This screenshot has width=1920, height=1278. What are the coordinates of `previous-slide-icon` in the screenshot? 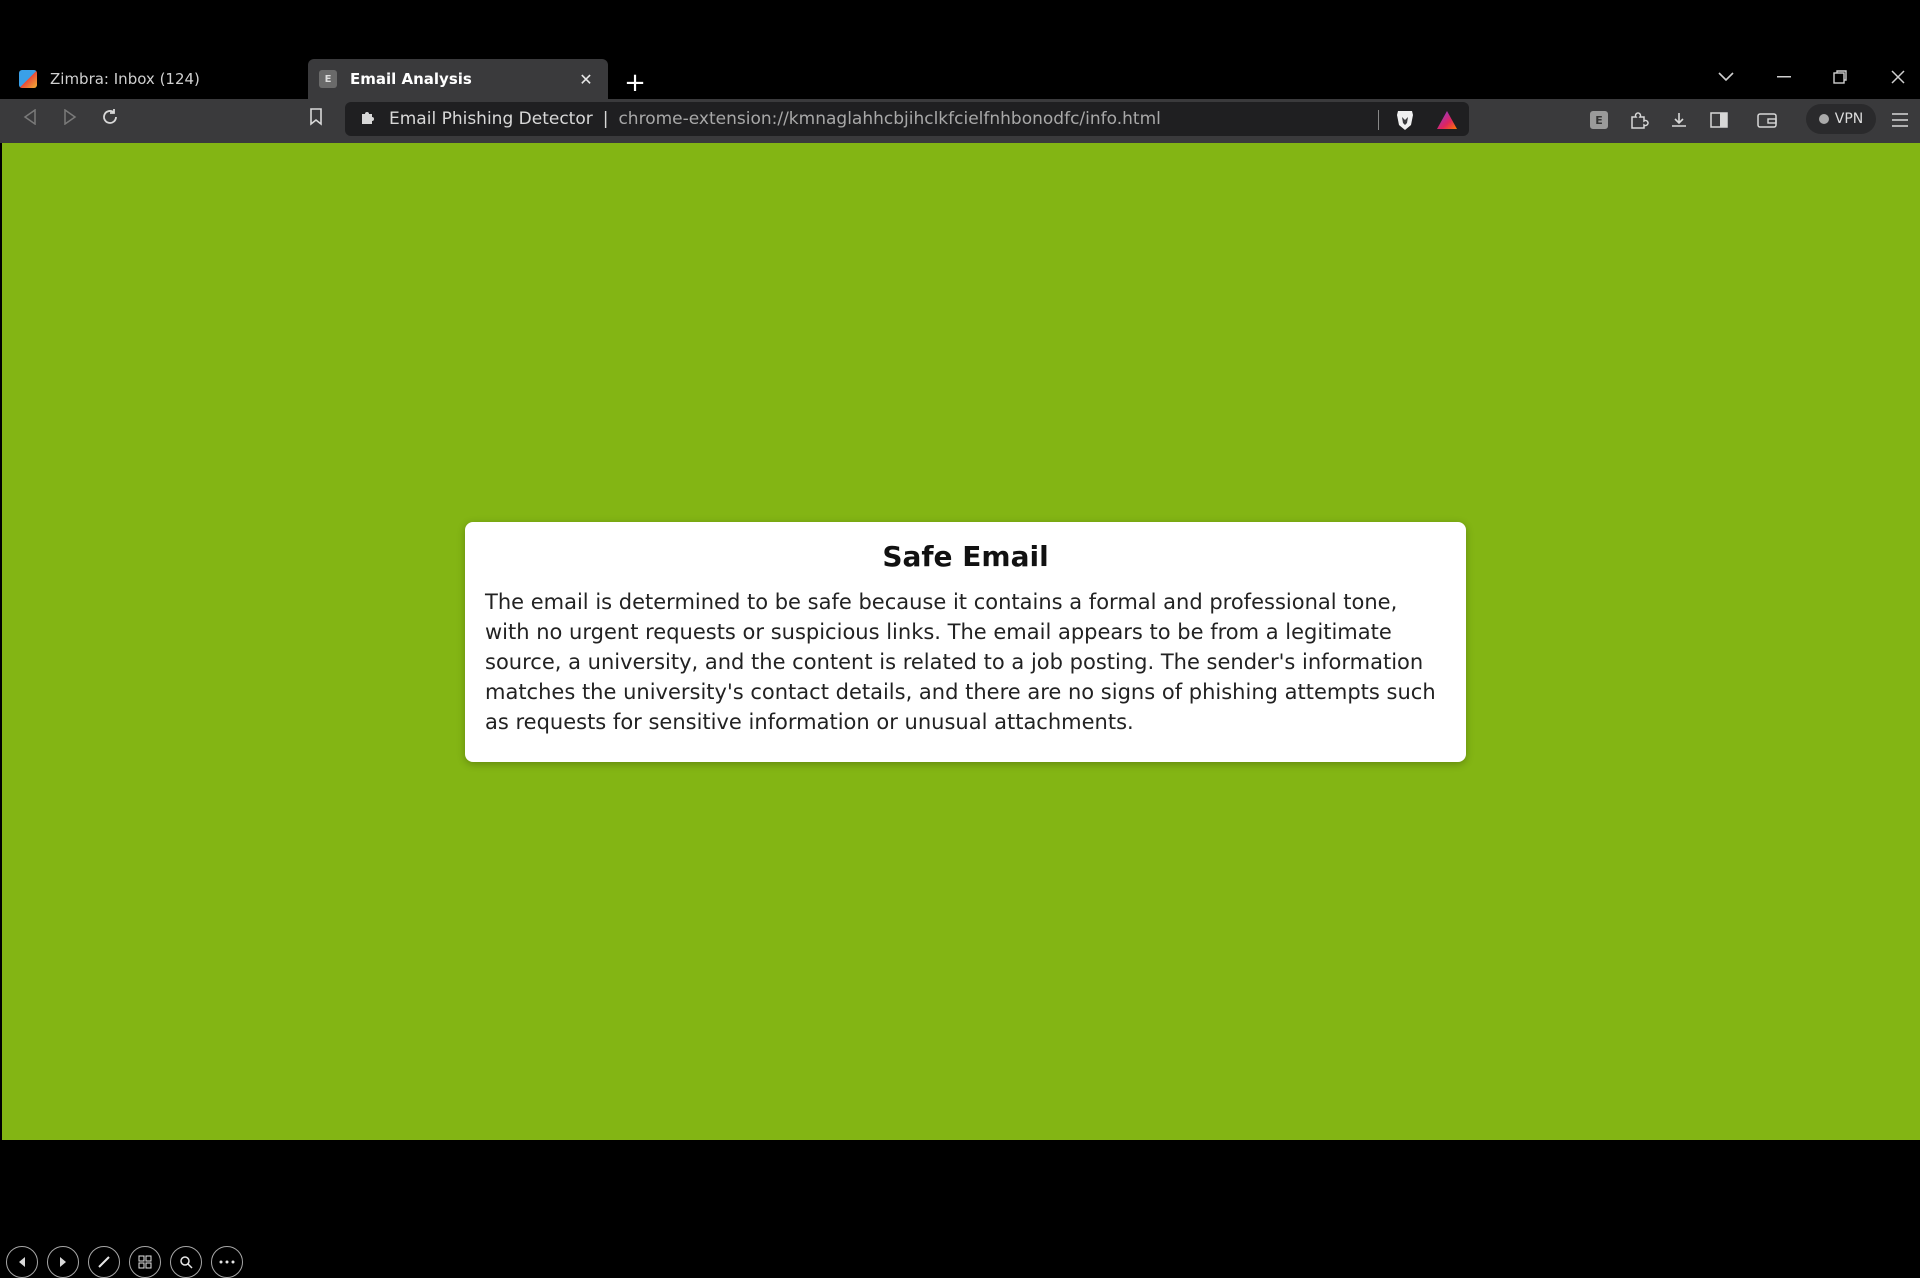 It's located at (22, 1262).